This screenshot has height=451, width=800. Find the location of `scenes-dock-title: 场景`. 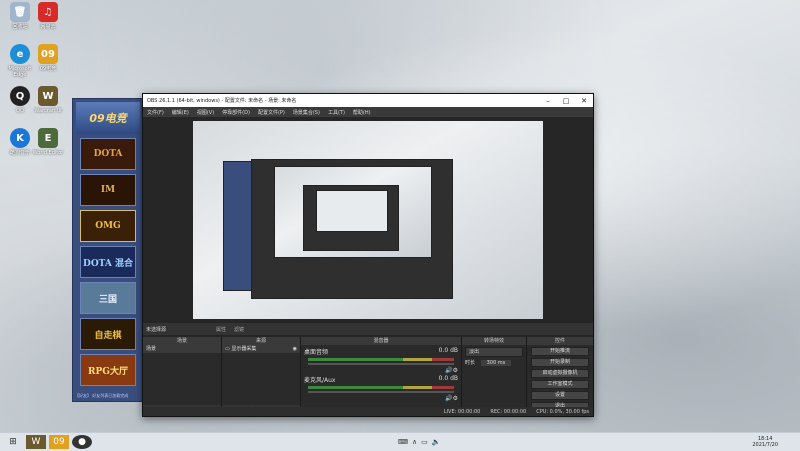

scenes-dock-title: 场景 is located at coordinates (182, 341).